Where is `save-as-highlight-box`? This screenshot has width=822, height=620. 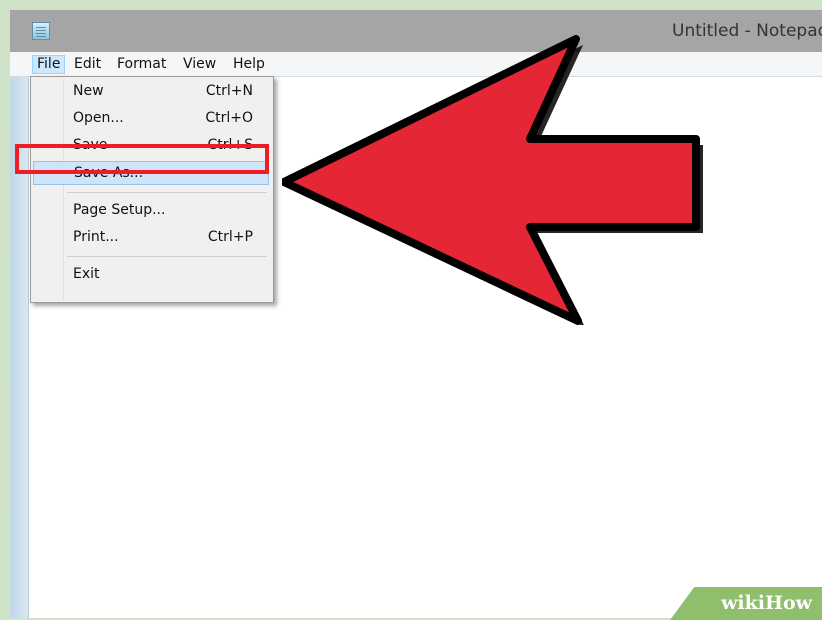
save-as-highlight-box is located at coordinates (142, 159).